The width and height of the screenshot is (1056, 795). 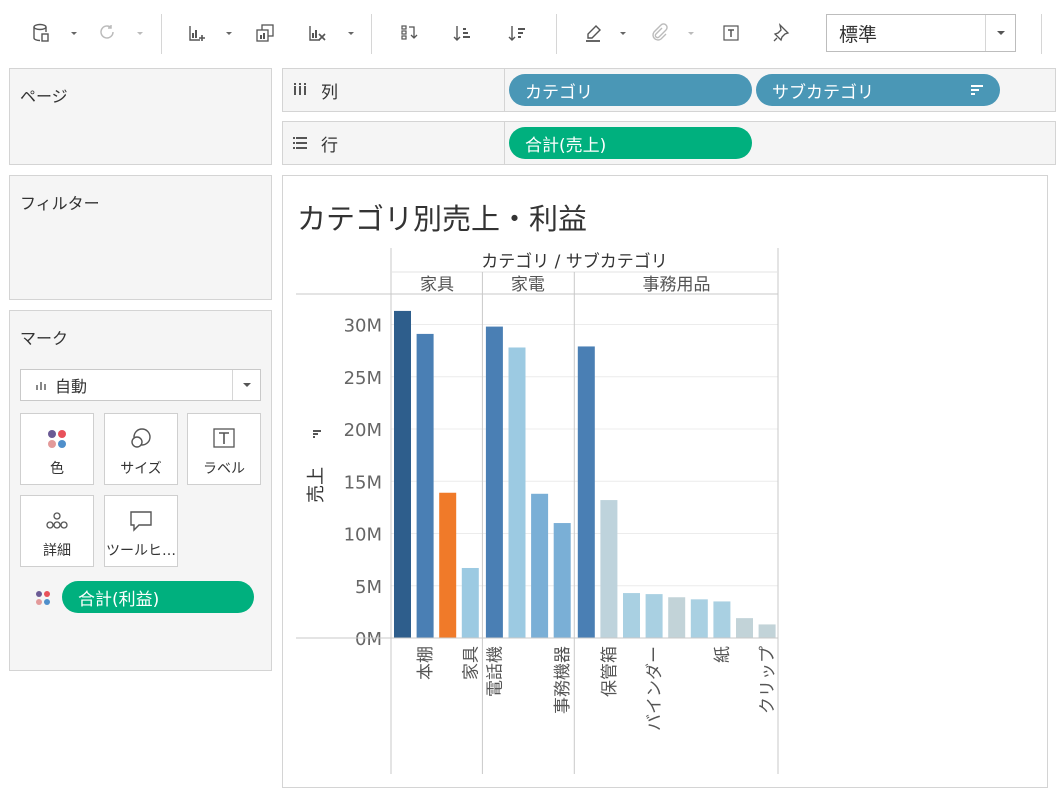 I want to click on x-tick-label: クリップ, so click(x=768, y=680).